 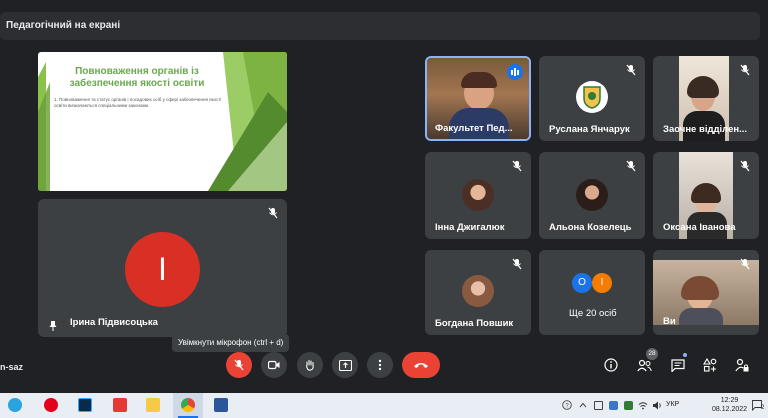 I want to click on participant-name: Богдана Повшик, so click(x=474, y=323).